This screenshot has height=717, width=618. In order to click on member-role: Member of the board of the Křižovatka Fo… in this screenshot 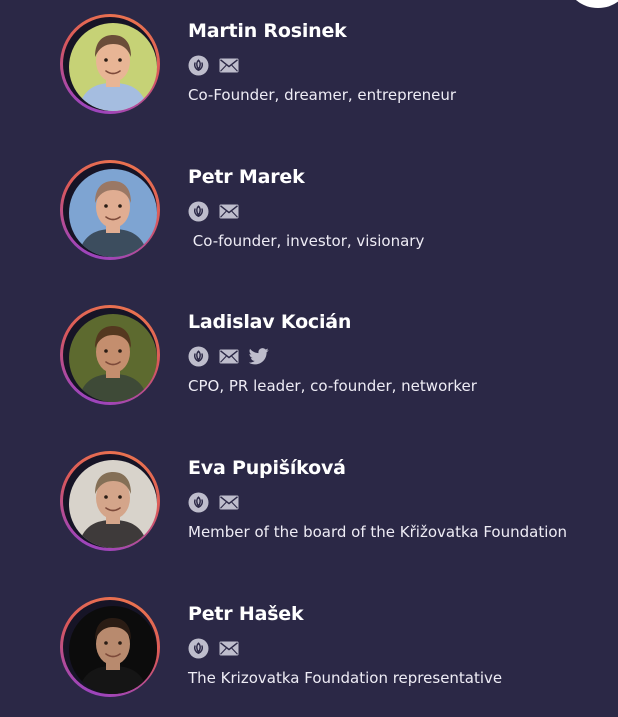, I will do `click(378, 532)`.